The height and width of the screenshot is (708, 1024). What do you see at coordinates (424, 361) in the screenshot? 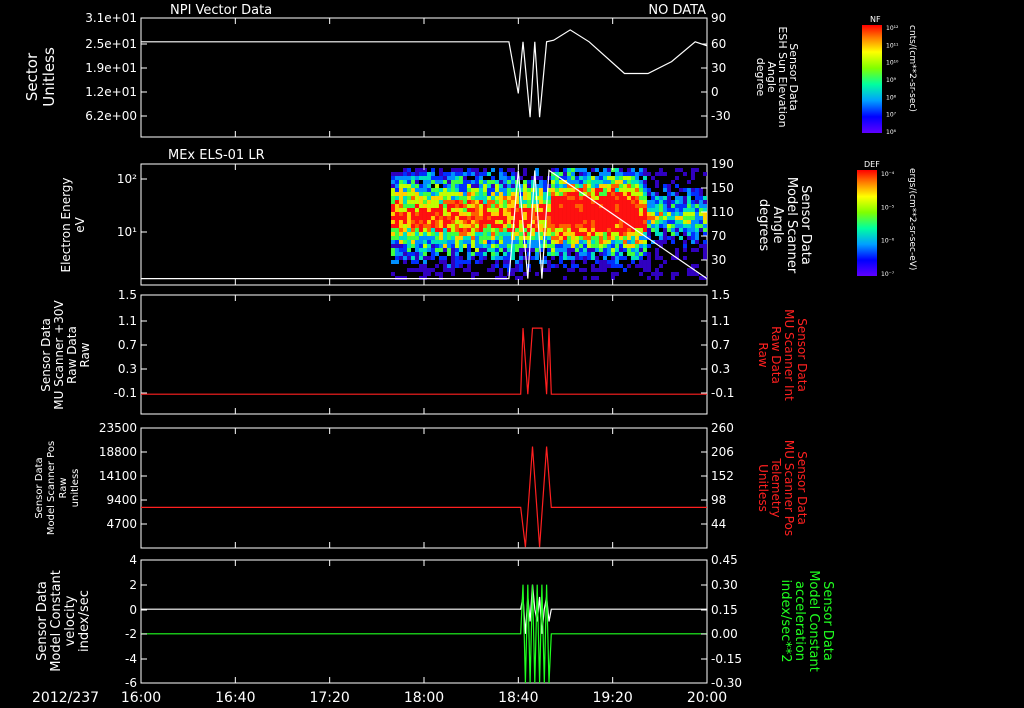
I see `scanner-int-line` at bounding box center [424, 361].